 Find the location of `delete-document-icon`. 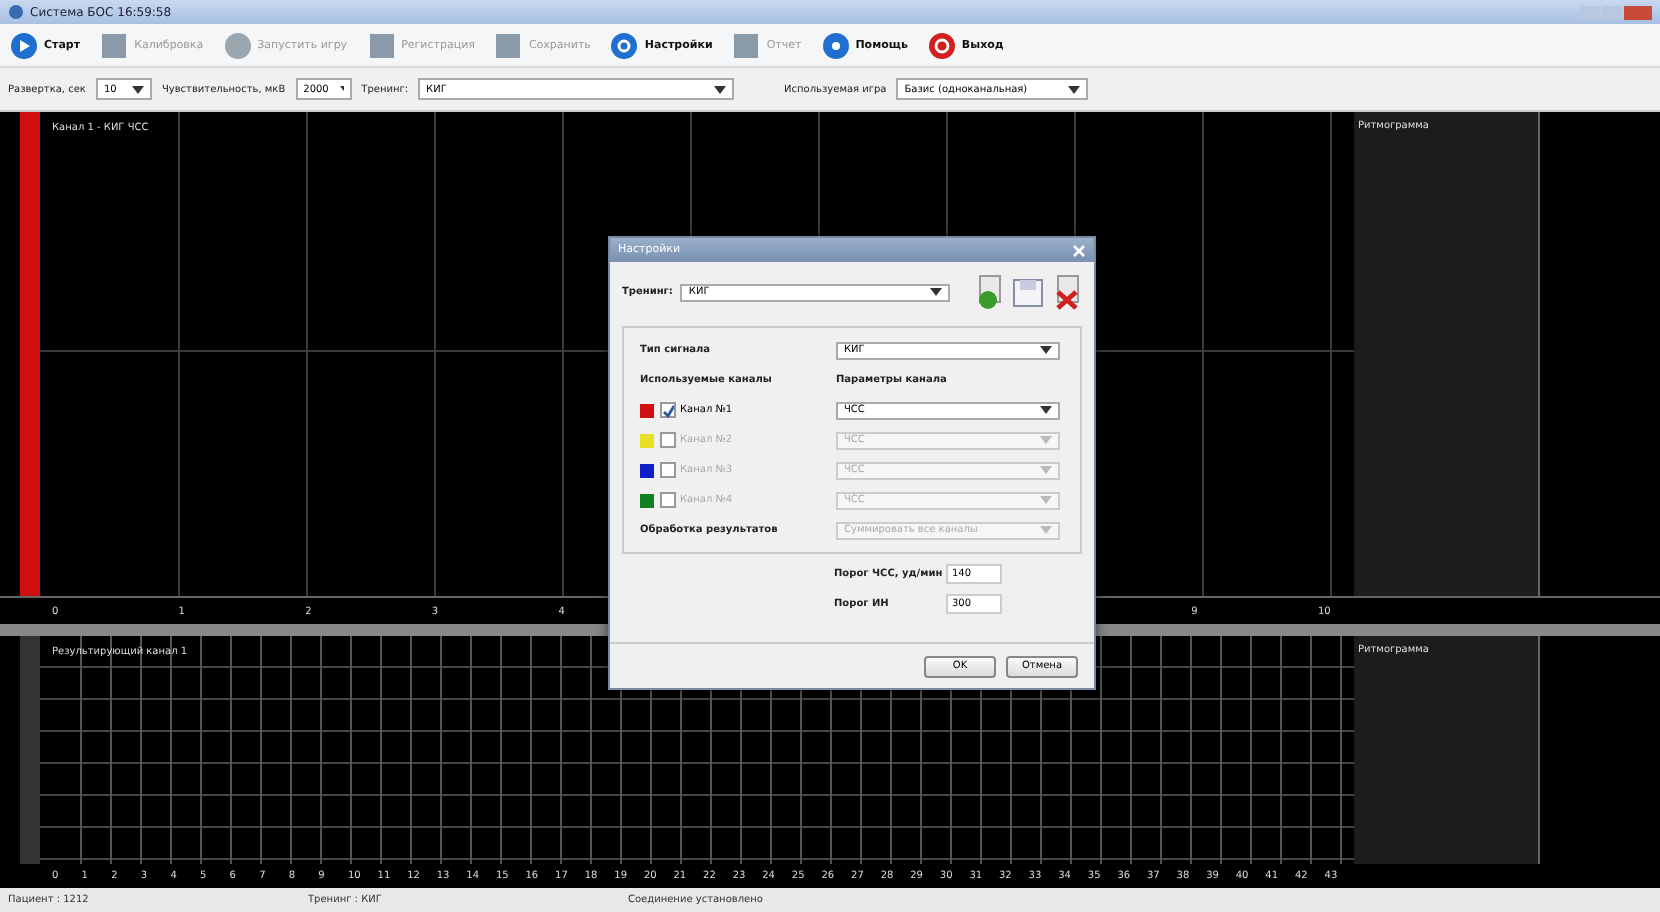

delete-document-icon is located at coordinates (1066, 292).